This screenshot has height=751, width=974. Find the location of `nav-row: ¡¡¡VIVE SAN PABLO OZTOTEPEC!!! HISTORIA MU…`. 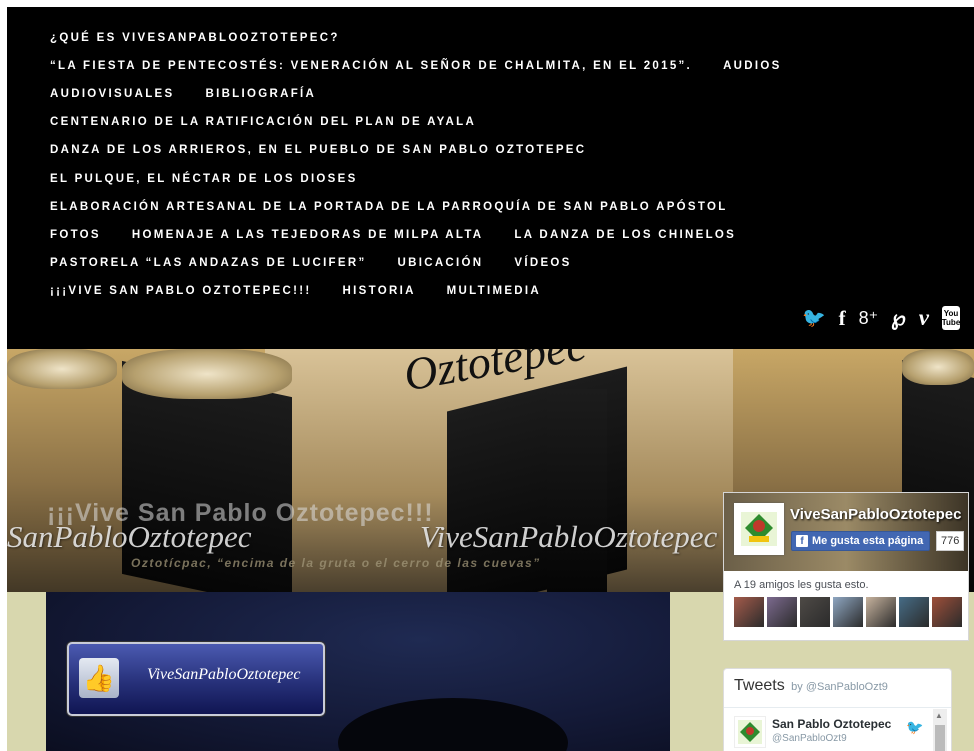

nav-row: ¡¡¡VIVE SAN PABLO OZTOTEPEC!!! HISTORIA MU… is located at coordinates (311, 291).